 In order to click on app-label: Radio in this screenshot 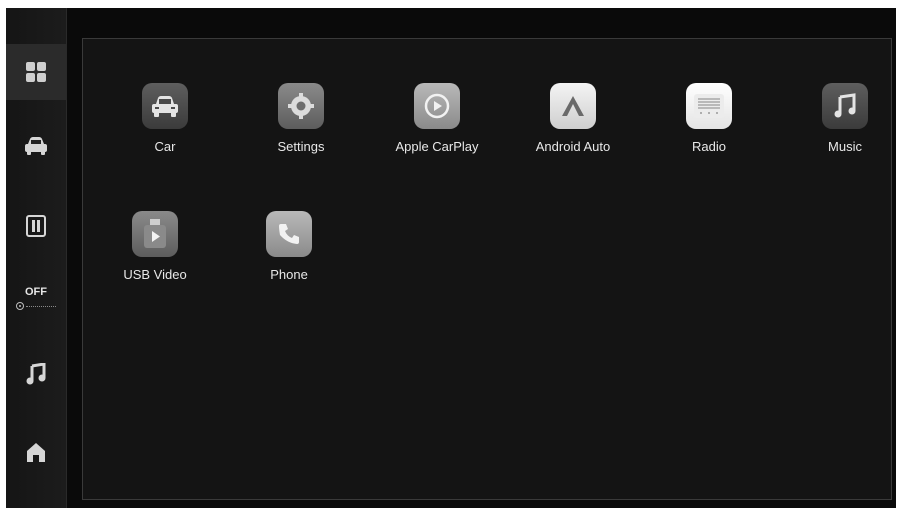, I will do `click(709, 146)`.